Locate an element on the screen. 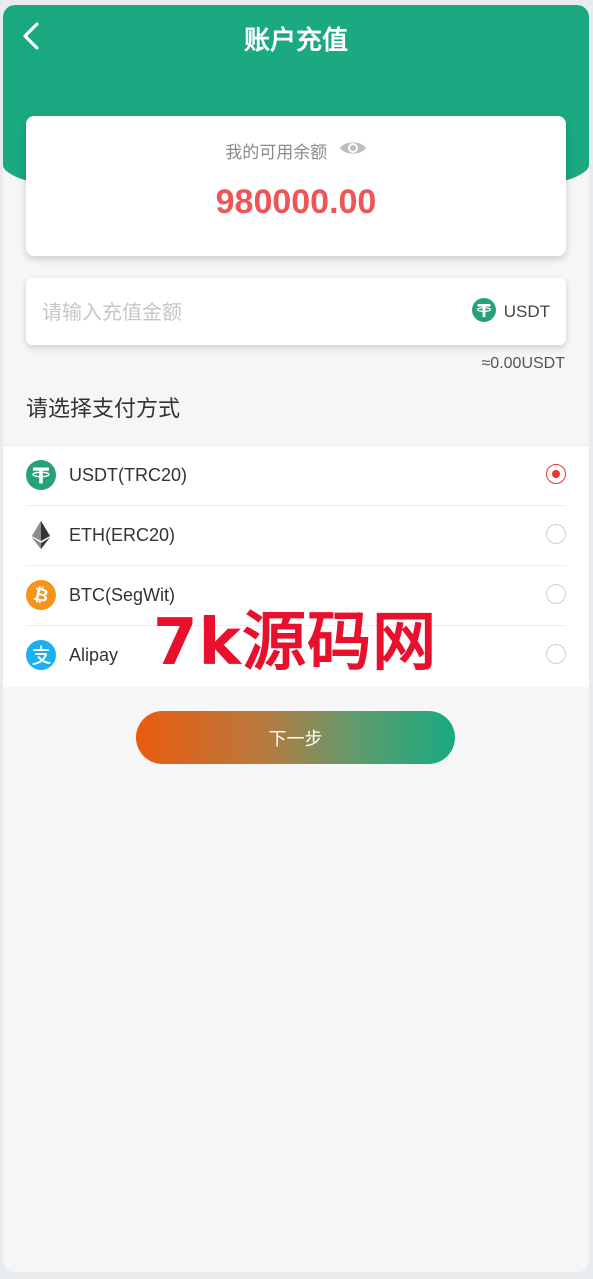  balance-card: 我的可用余额 980000.00 is located at coordinates (296, 186).